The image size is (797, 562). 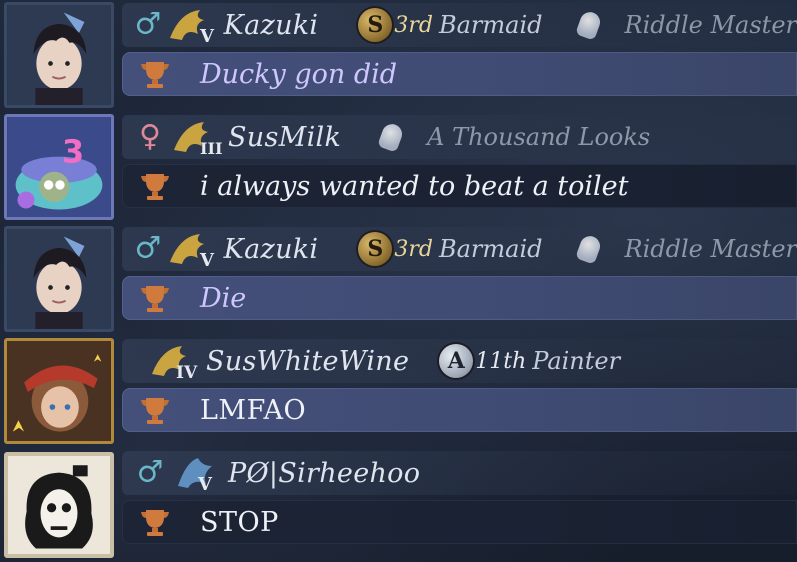 I want to click on svg-text: IV, so click(x=187, y=372).